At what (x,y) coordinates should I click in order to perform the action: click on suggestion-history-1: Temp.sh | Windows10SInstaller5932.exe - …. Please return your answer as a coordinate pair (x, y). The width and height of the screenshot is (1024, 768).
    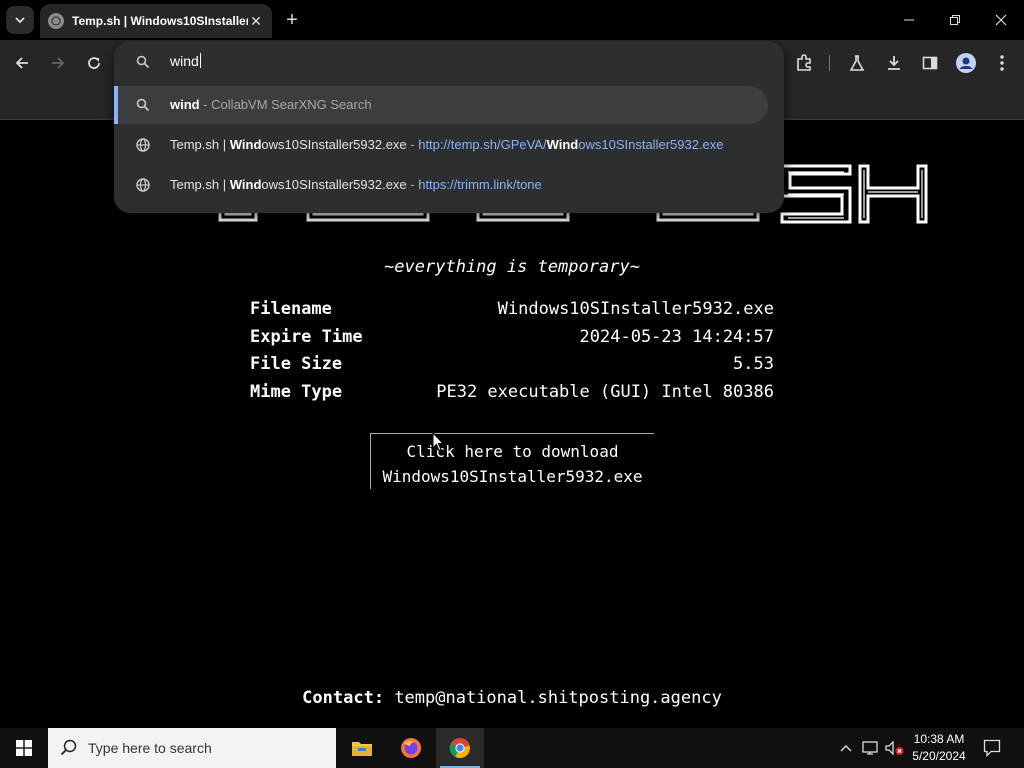
    Looking at the image, I should click on (441, 145).